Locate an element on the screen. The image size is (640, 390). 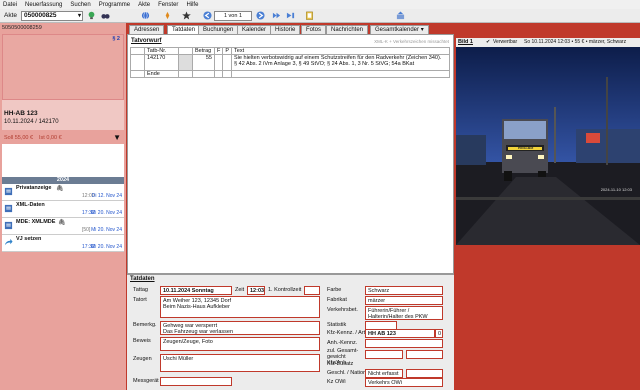
gesamt-anh-field is located at coordinates (424, 354).